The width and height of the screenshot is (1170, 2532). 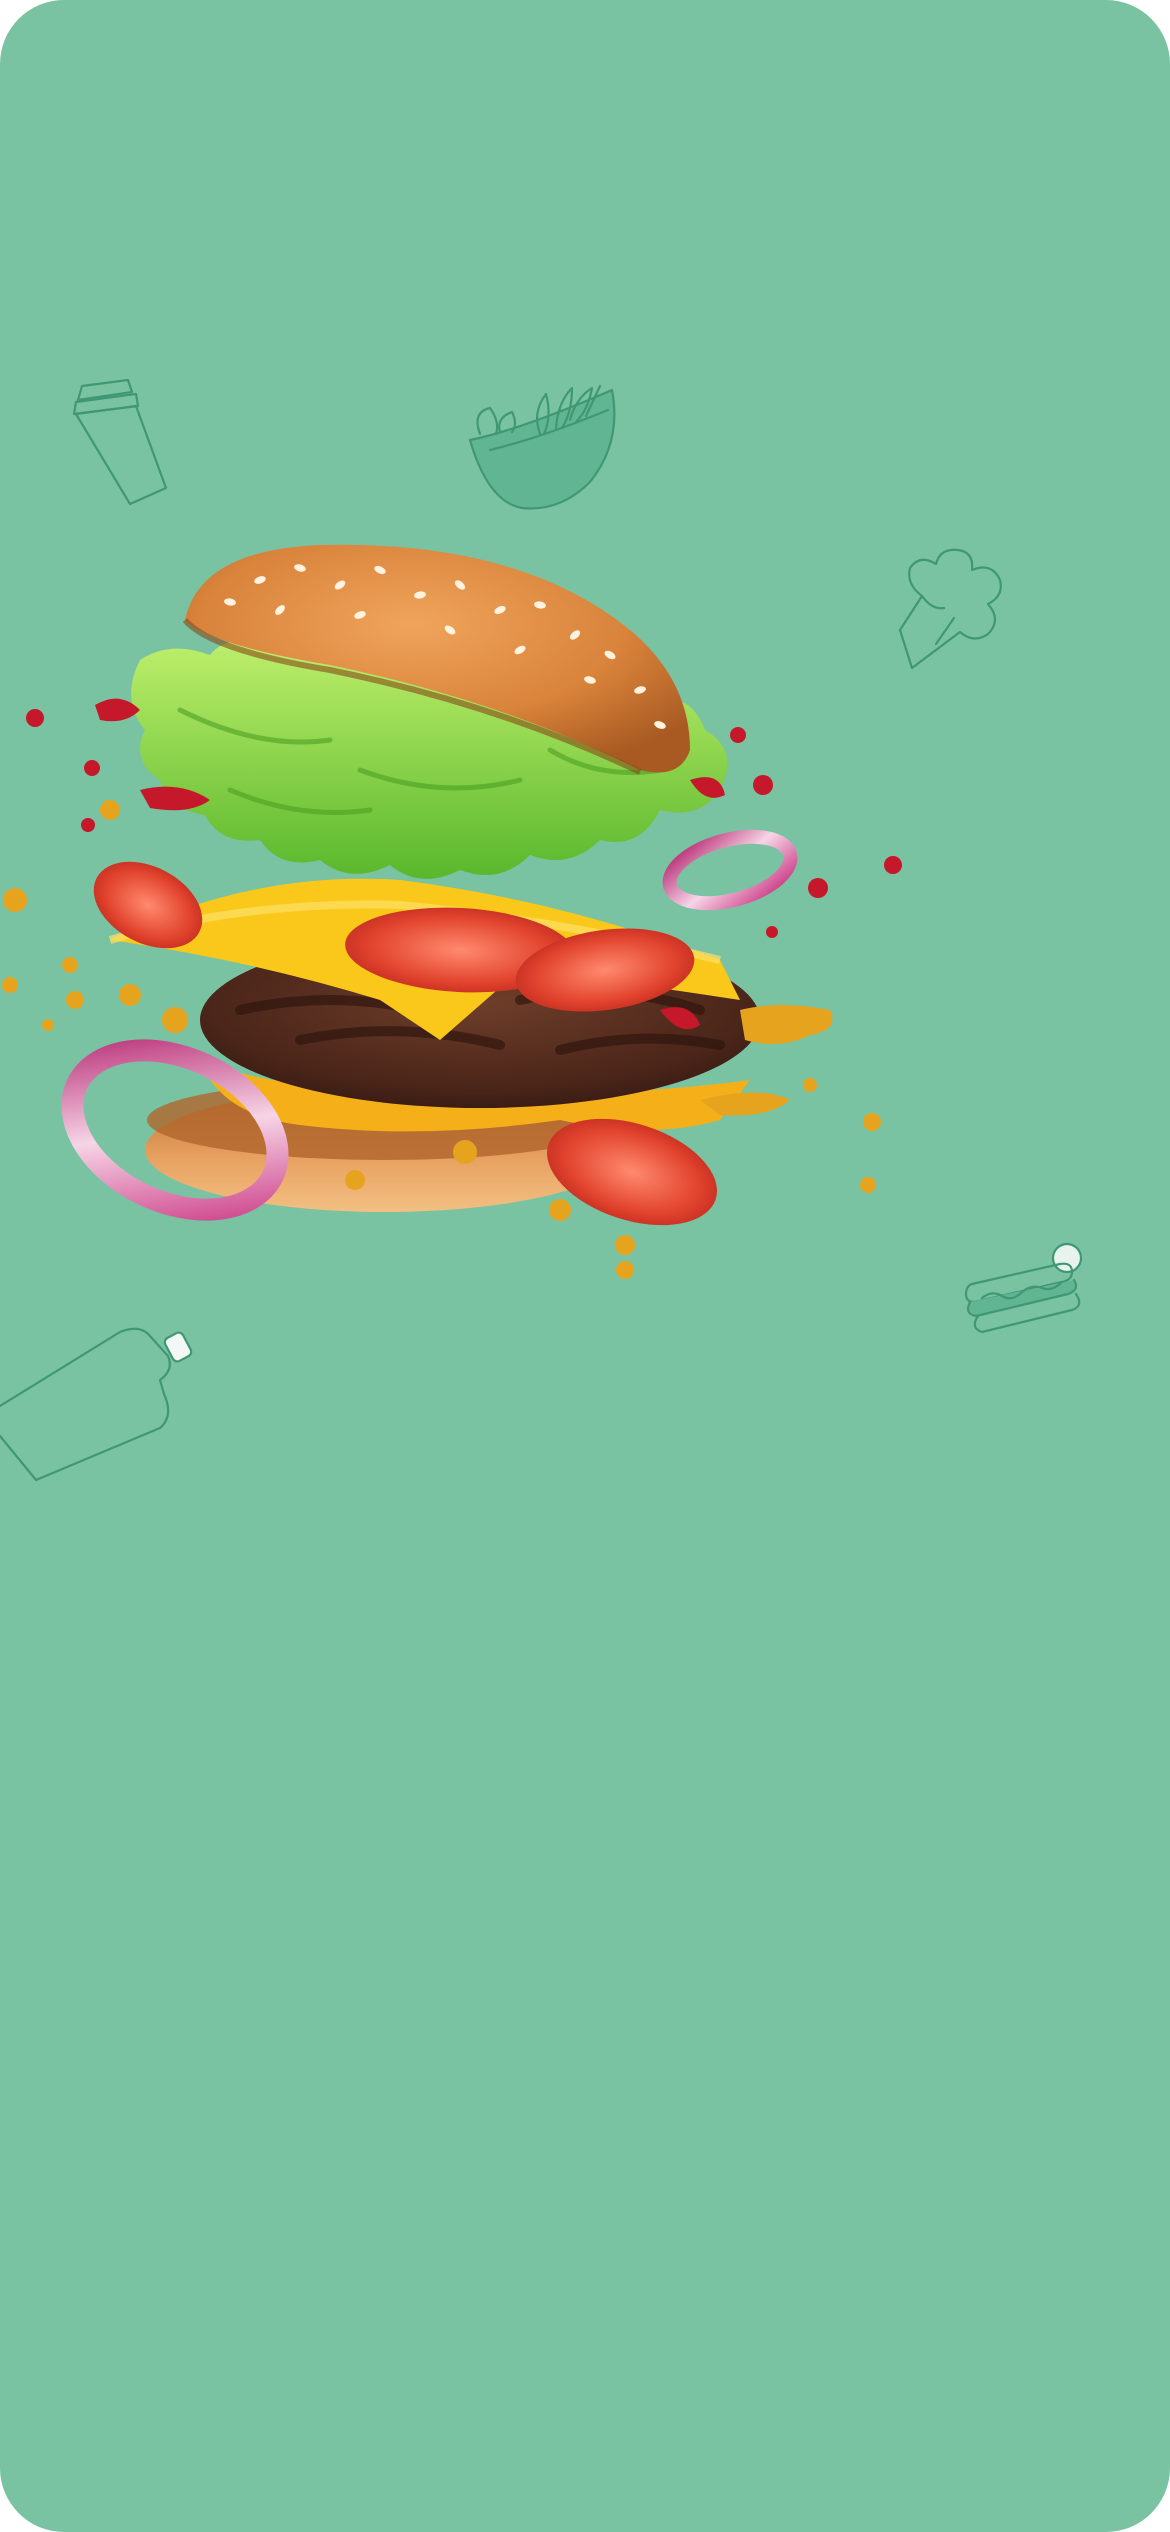 I want to click on bottle-icon, so click(x=105, y=1406).